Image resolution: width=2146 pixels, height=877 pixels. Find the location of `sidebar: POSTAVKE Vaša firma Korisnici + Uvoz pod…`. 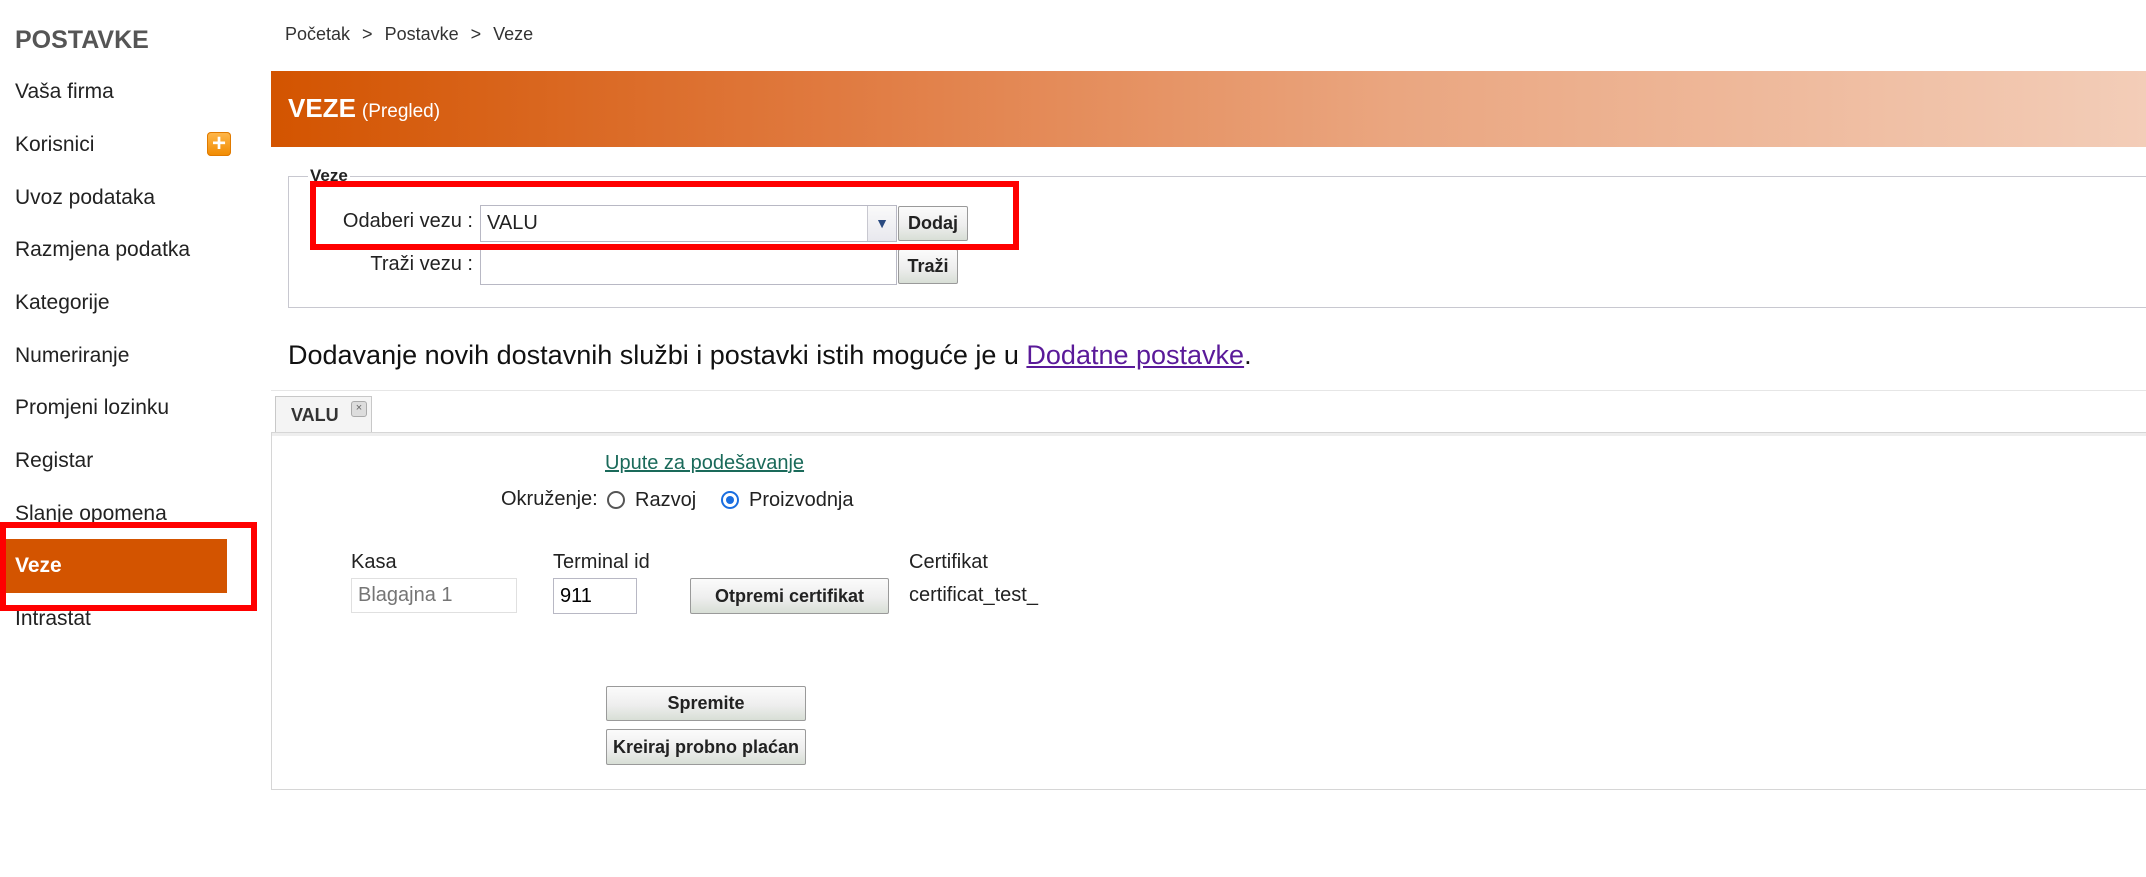

sidebar: POSTAVKE Vaša firma Korisnici + Uvoz pod… is located at coordinates (125, 438).